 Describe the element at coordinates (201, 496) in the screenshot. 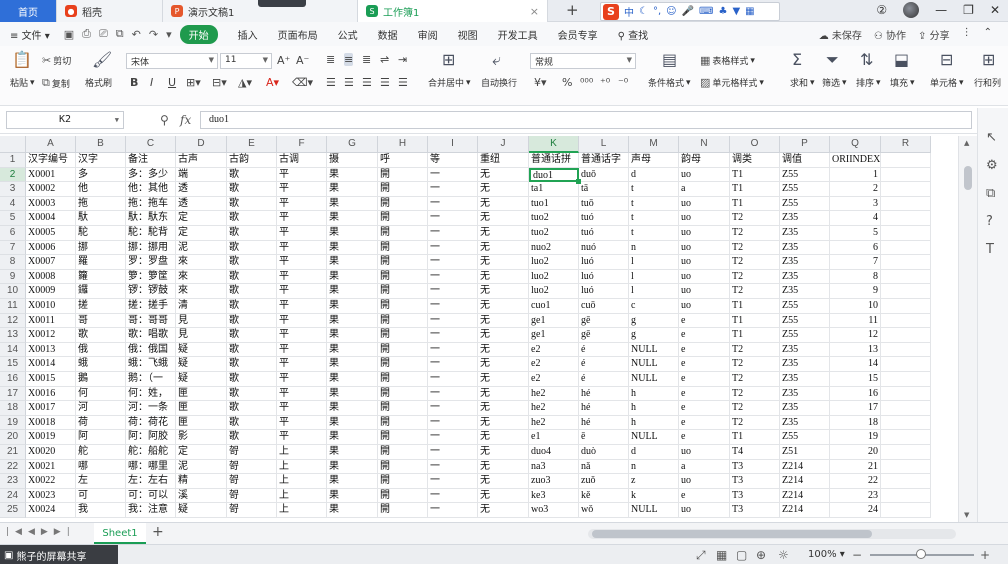

I see `table-cell: 溪` at that location.